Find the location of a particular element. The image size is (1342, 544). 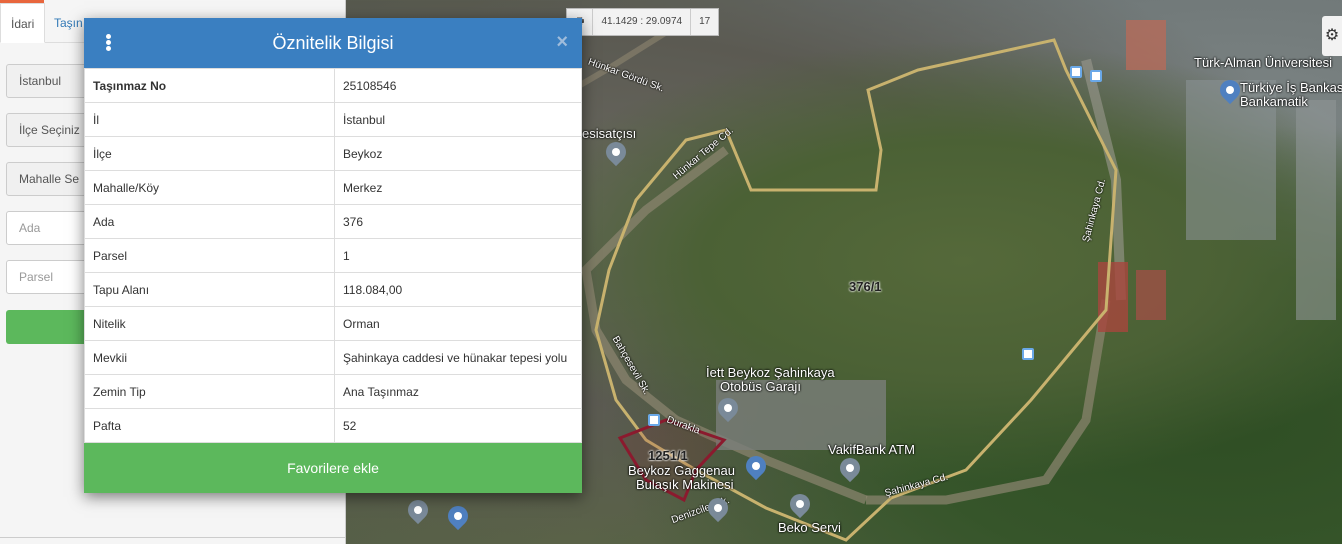

map-toolbar: 🖶 41.1429 : 29.0974 17 is located at coordinates (643, 22).